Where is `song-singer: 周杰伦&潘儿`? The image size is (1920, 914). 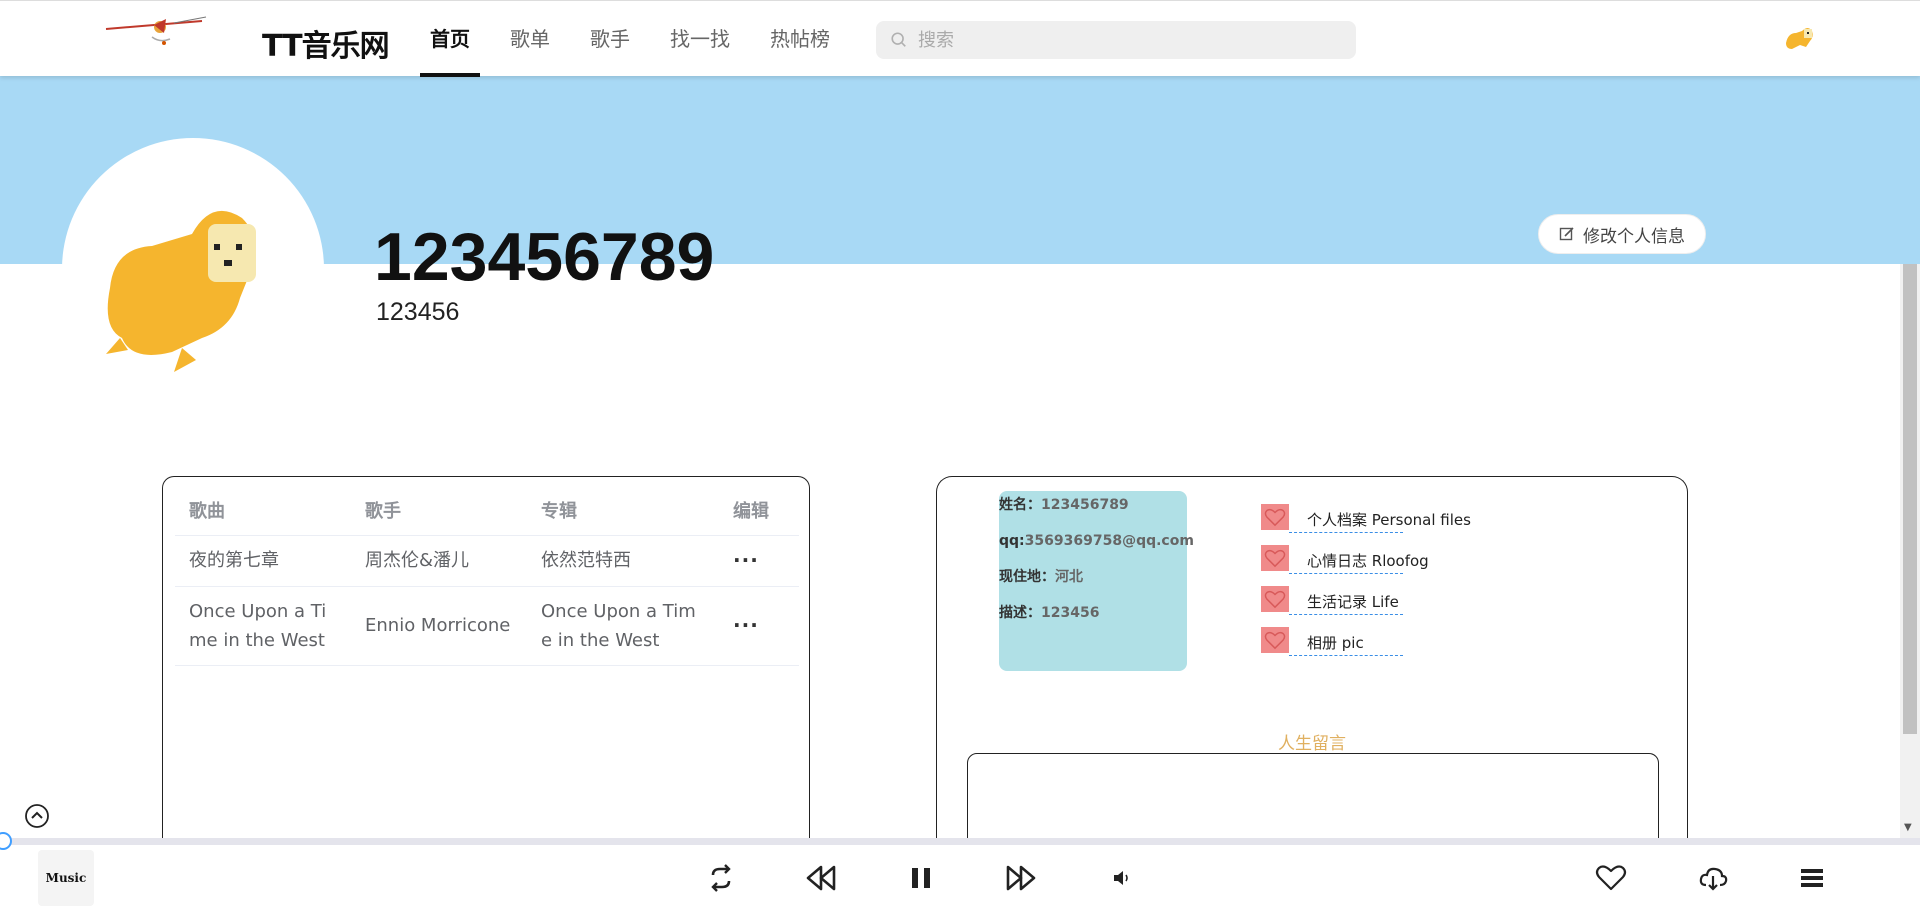 song-singer: 周杰伦&潘儿 is located at coordinates (439, 561).